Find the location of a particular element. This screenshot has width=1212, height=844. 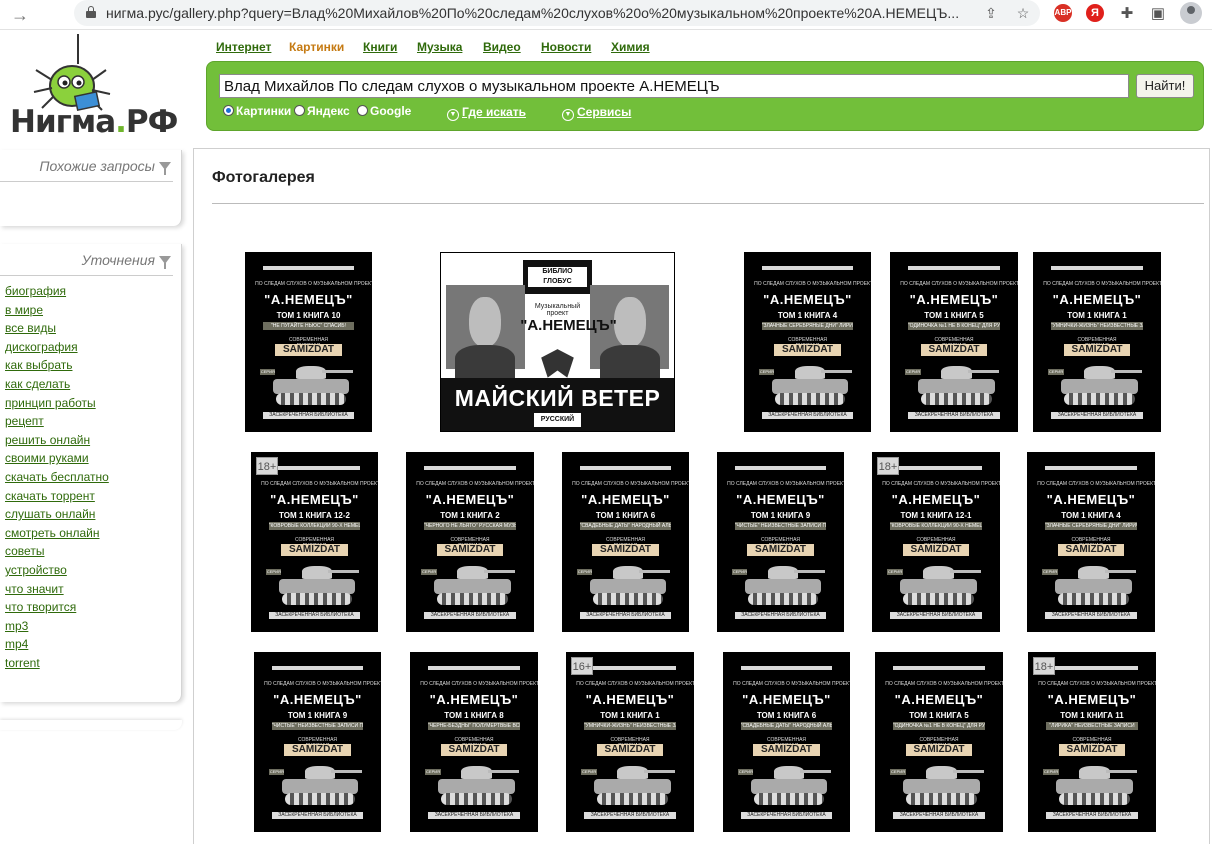

refinement-link: скачать бесплатно is located at coordinates (57, 477).